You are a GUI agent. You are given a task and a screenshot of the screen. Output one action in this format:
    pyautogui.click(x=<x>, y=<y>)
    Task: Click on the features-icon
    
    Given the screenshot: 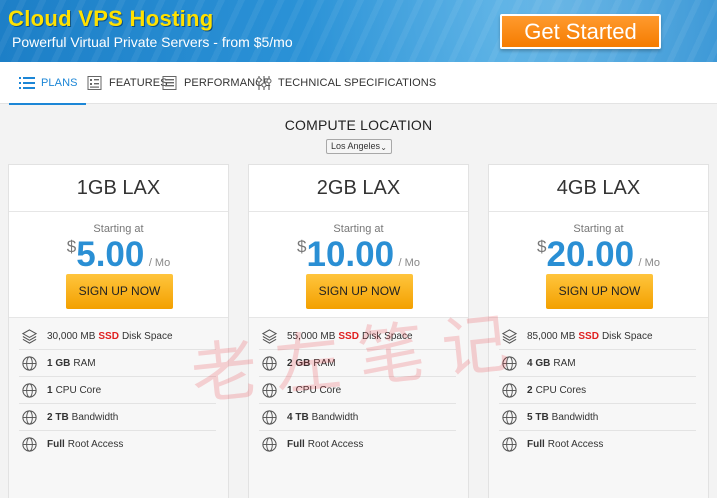 What is the action you would take?
    pyautogui.click(x=94, y=83)
    